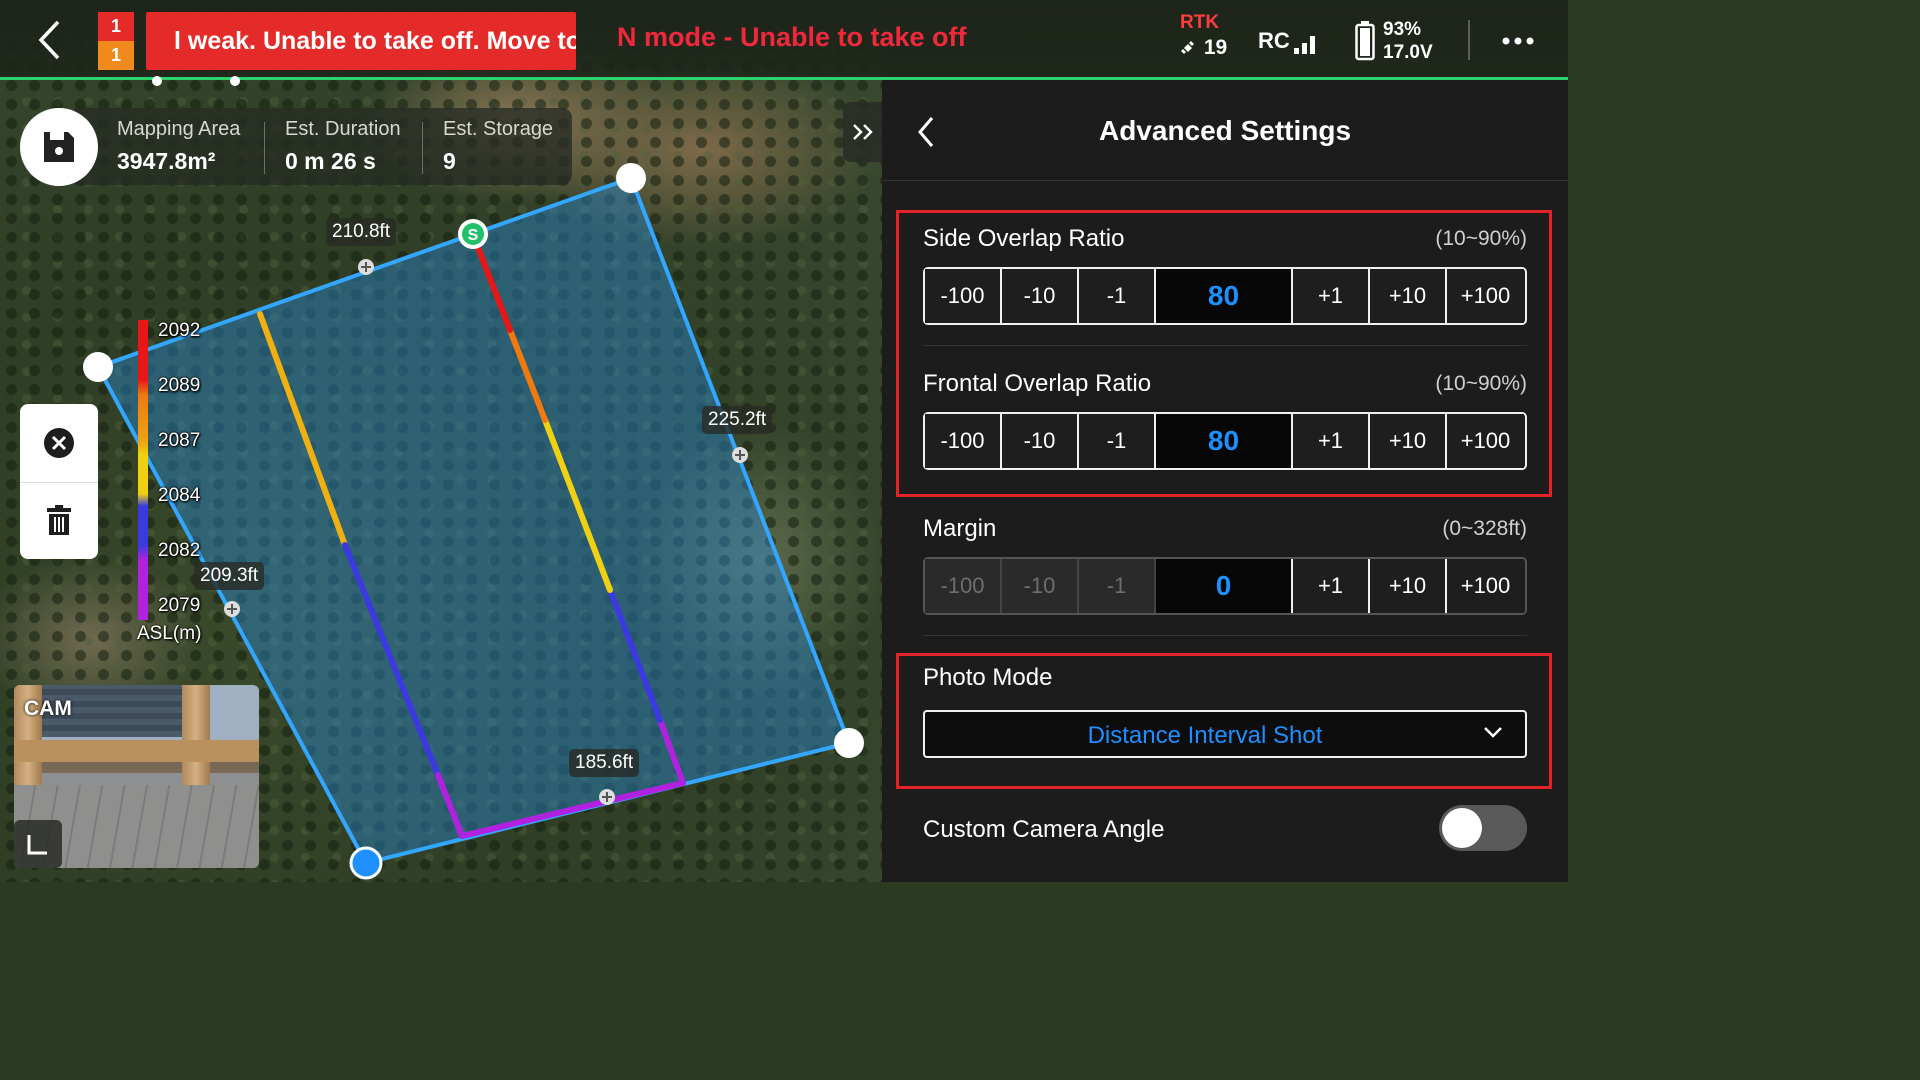  Describe the element at coordinates (498, 146) in the screenshot. I see `est-storage-info: Est. Storage 9` at that location.